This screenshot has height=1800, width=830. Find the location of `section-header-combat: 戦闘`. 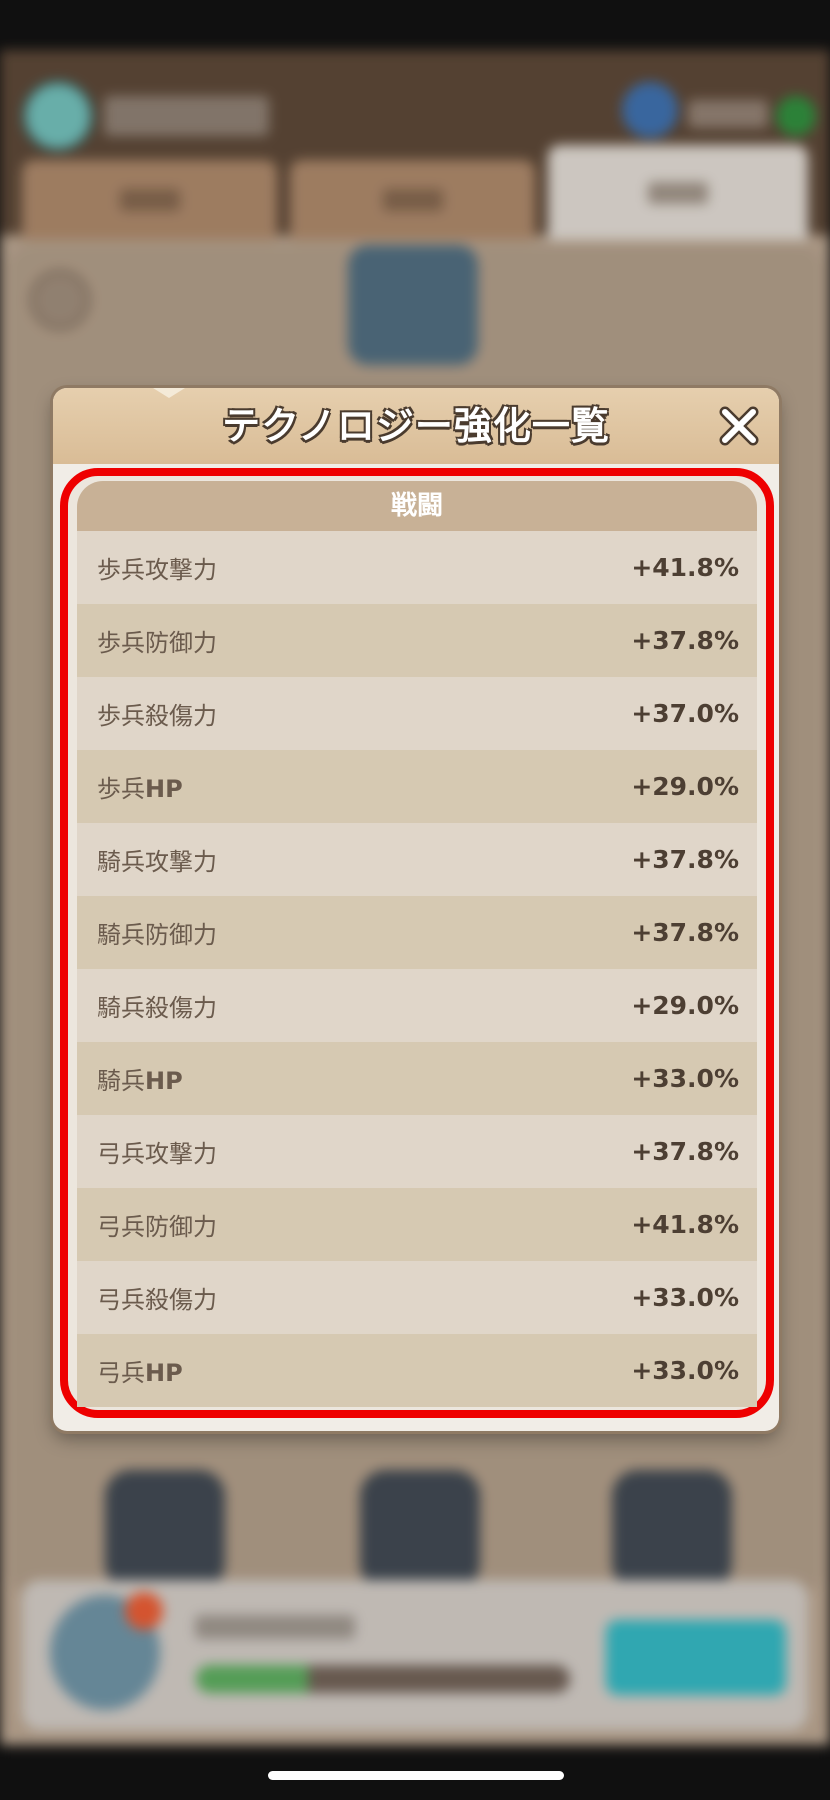

section-header-combat: 戦闘 is located at coordinates (417, 506).